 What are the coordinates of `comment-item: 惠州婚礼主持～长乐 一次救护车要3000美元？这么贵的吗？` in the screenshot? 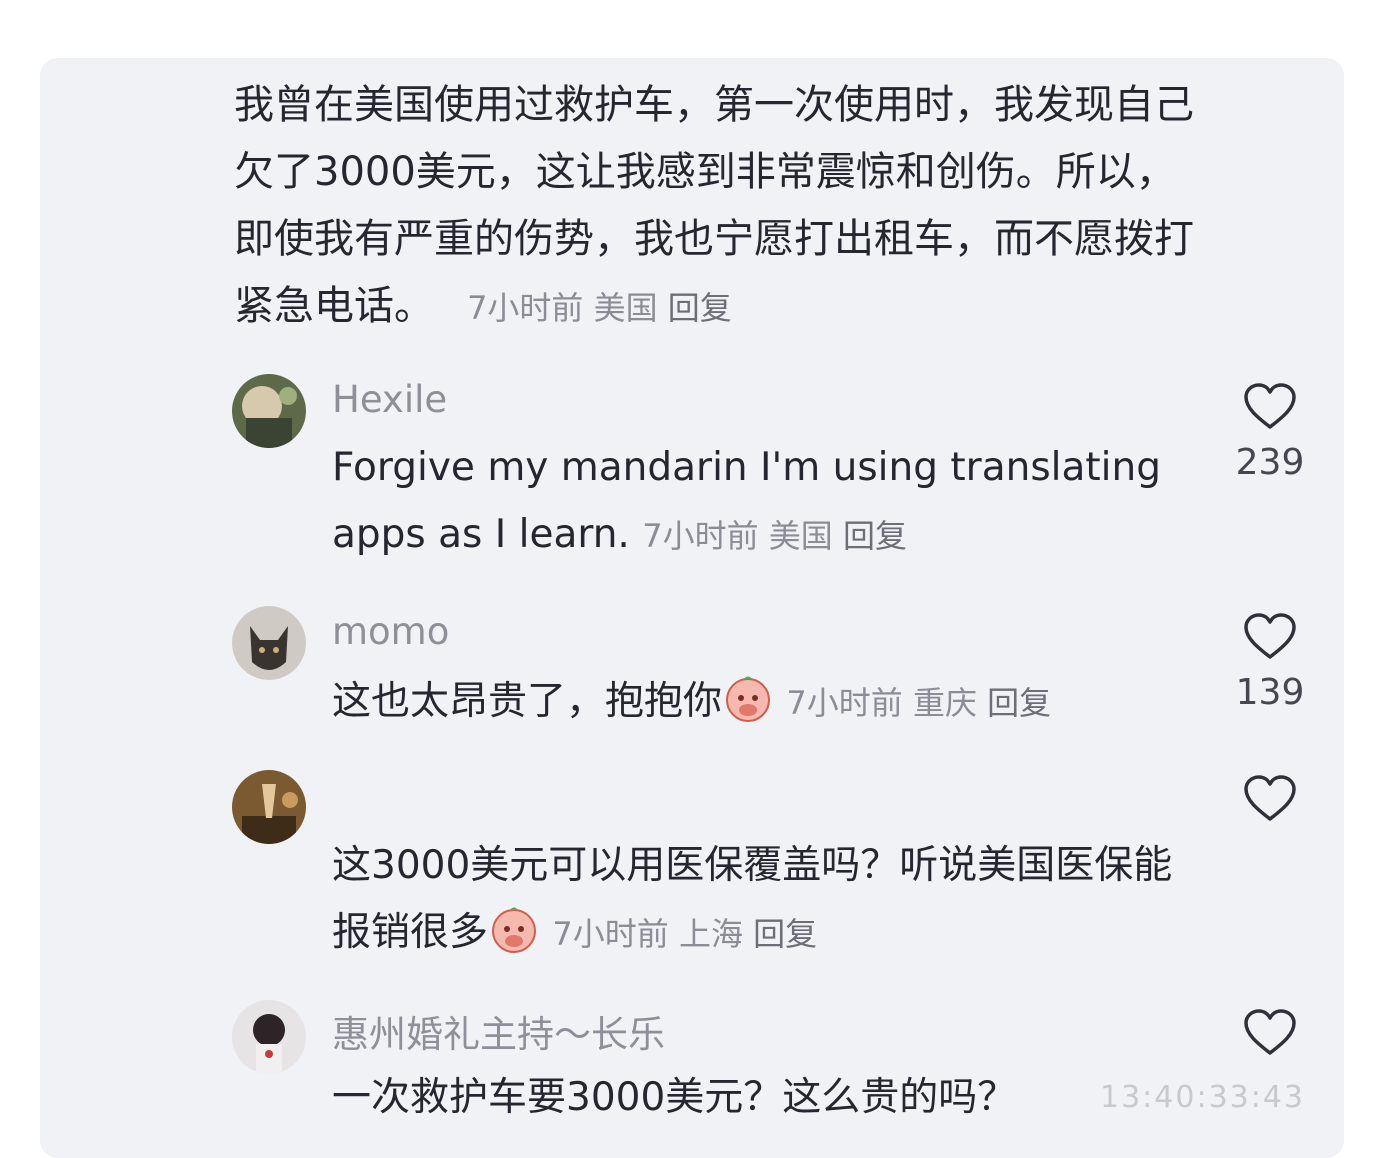 It's located at (782, 1072).